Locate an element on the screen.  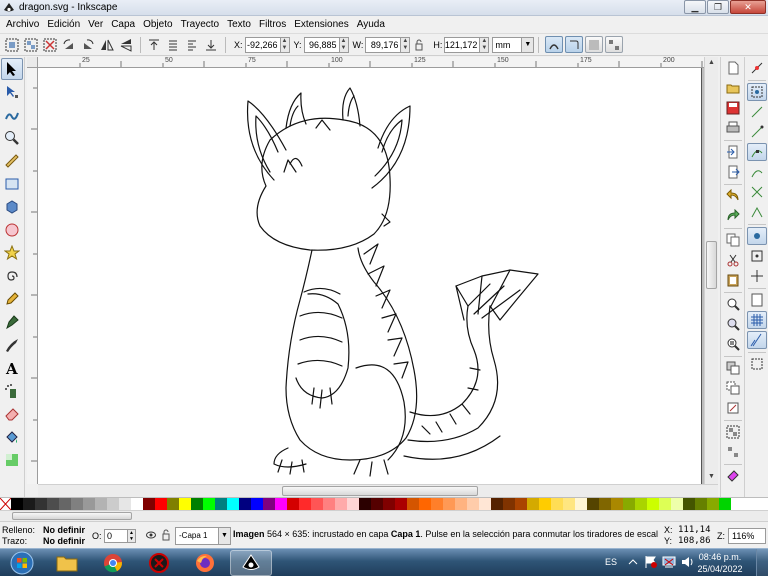
lock-ratio-icon is located at coordinates (419, 45).